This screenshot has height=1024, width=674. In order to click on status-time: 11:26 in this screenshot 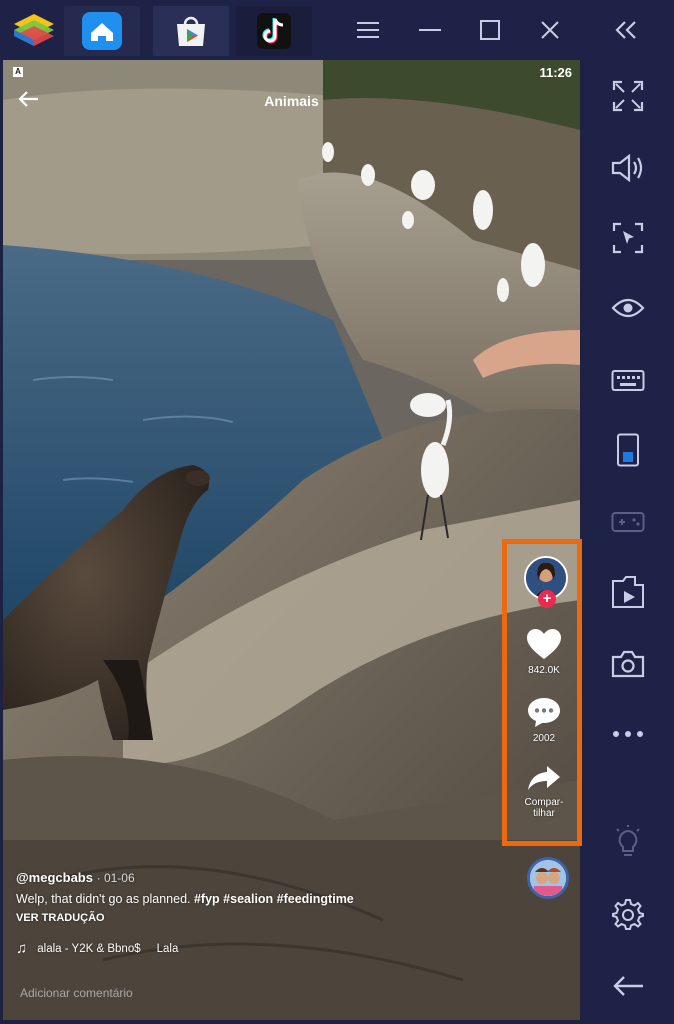, I will do `click(555, 72)`.